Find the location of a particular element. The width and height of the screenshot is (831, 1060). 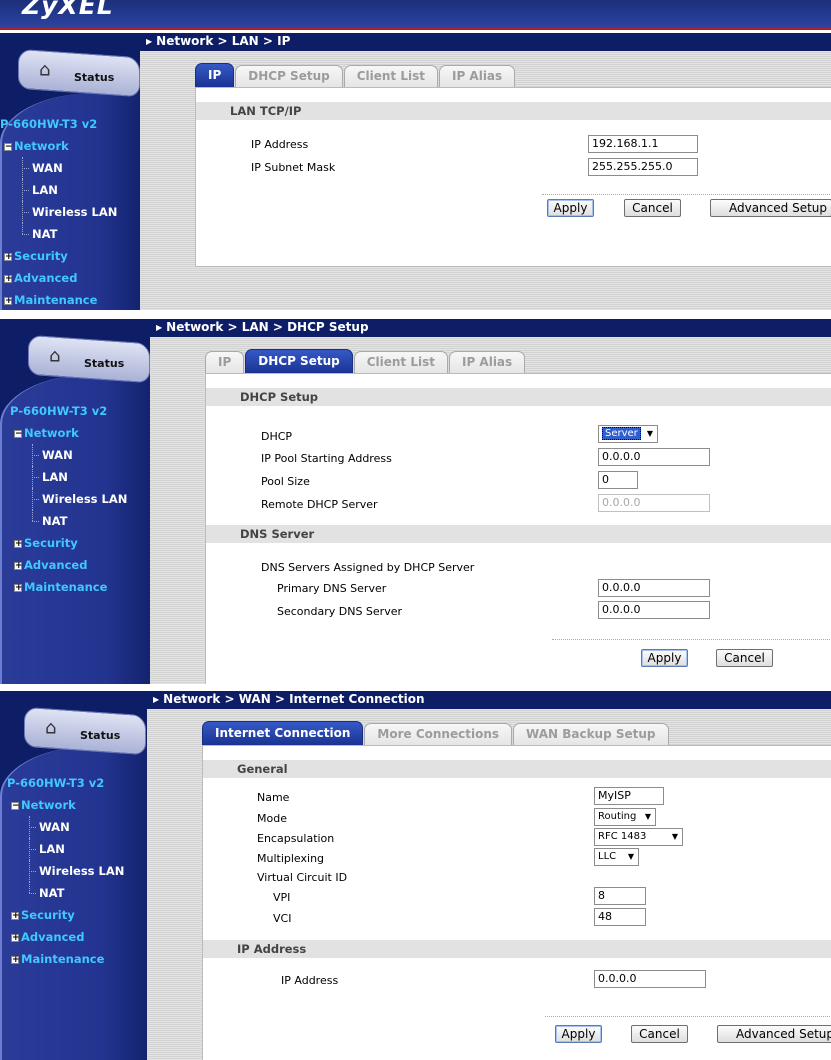

section-header: LAN TCP/IP is located at coordinates (513, 111).